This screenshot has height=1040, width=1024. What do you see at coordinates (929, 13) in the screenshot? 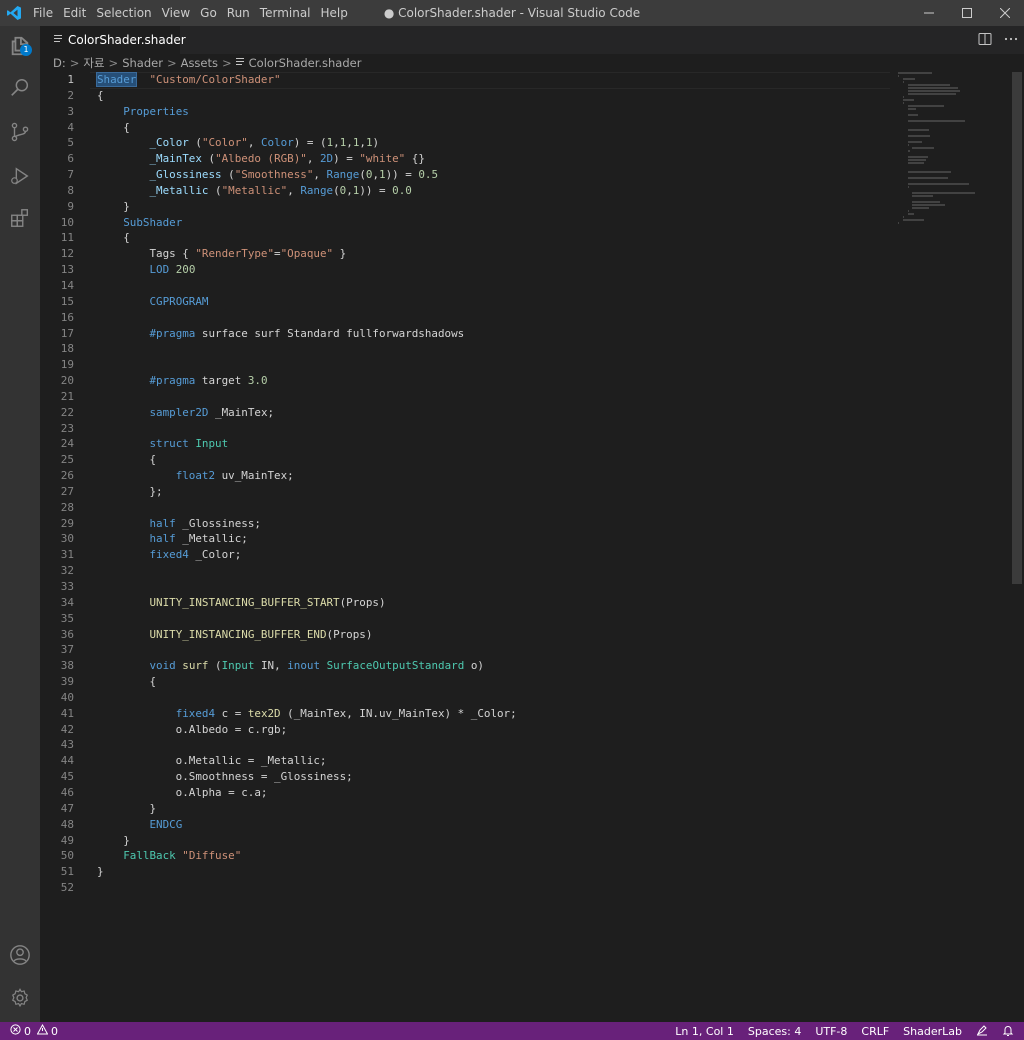
I see `minimize-button` at bounding box center [929, 13].